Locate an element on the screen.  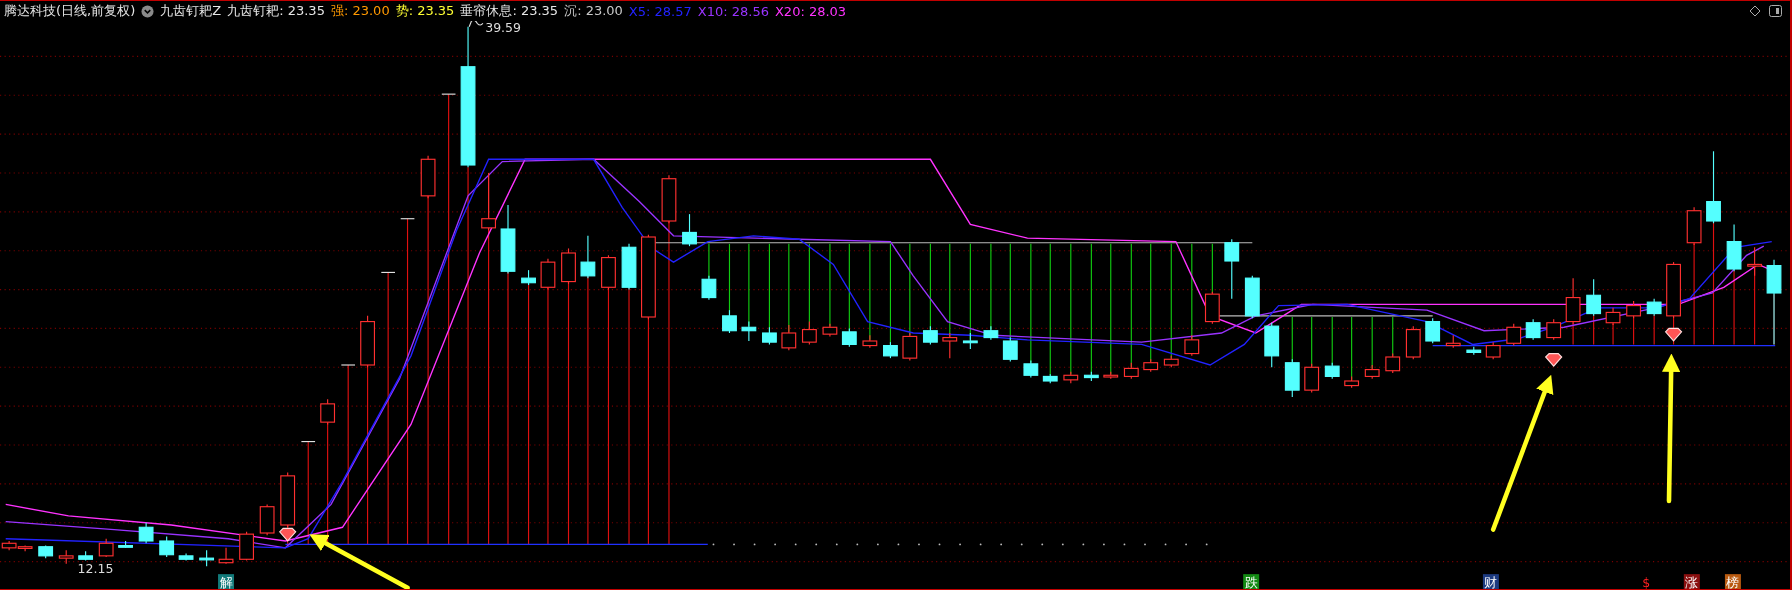
indicator-value: X10: 28.56 is located at coordinates (733, 11).